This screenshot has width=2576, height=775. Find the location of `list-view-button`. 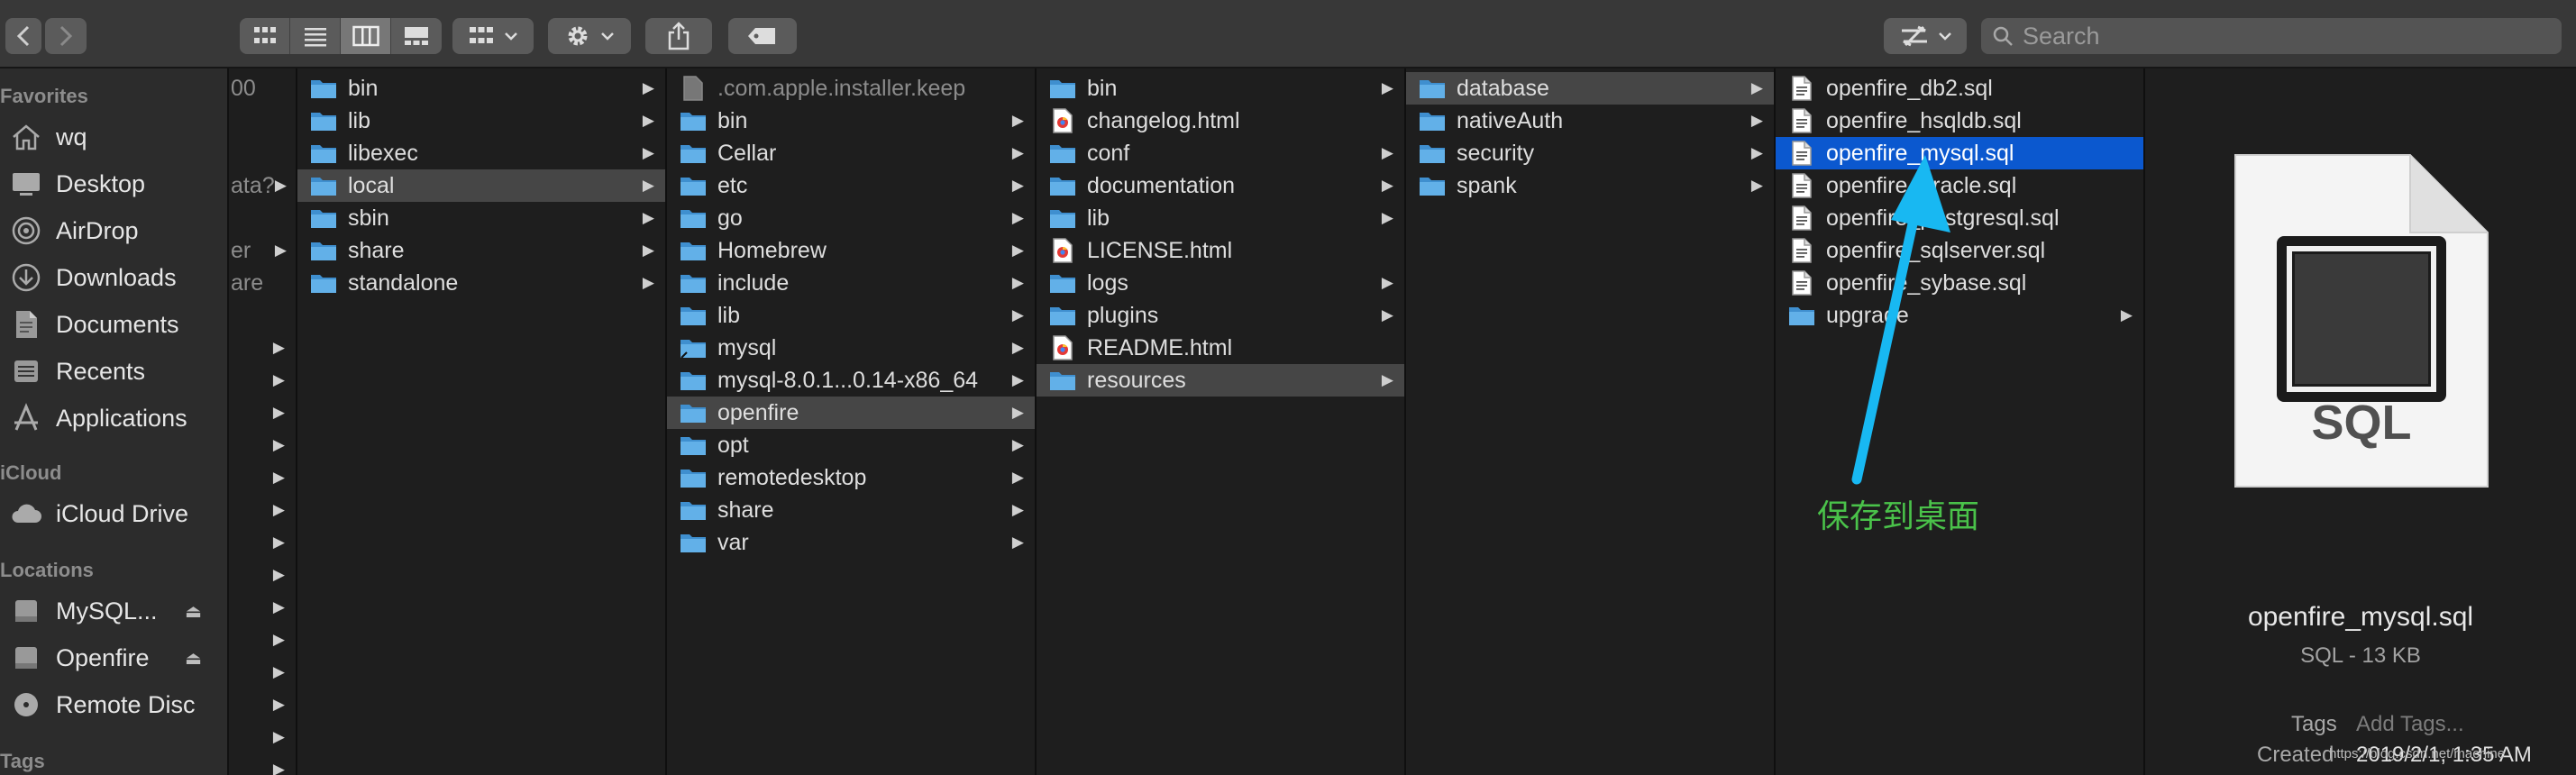

list-view-button is located at coordinates (315, 36).